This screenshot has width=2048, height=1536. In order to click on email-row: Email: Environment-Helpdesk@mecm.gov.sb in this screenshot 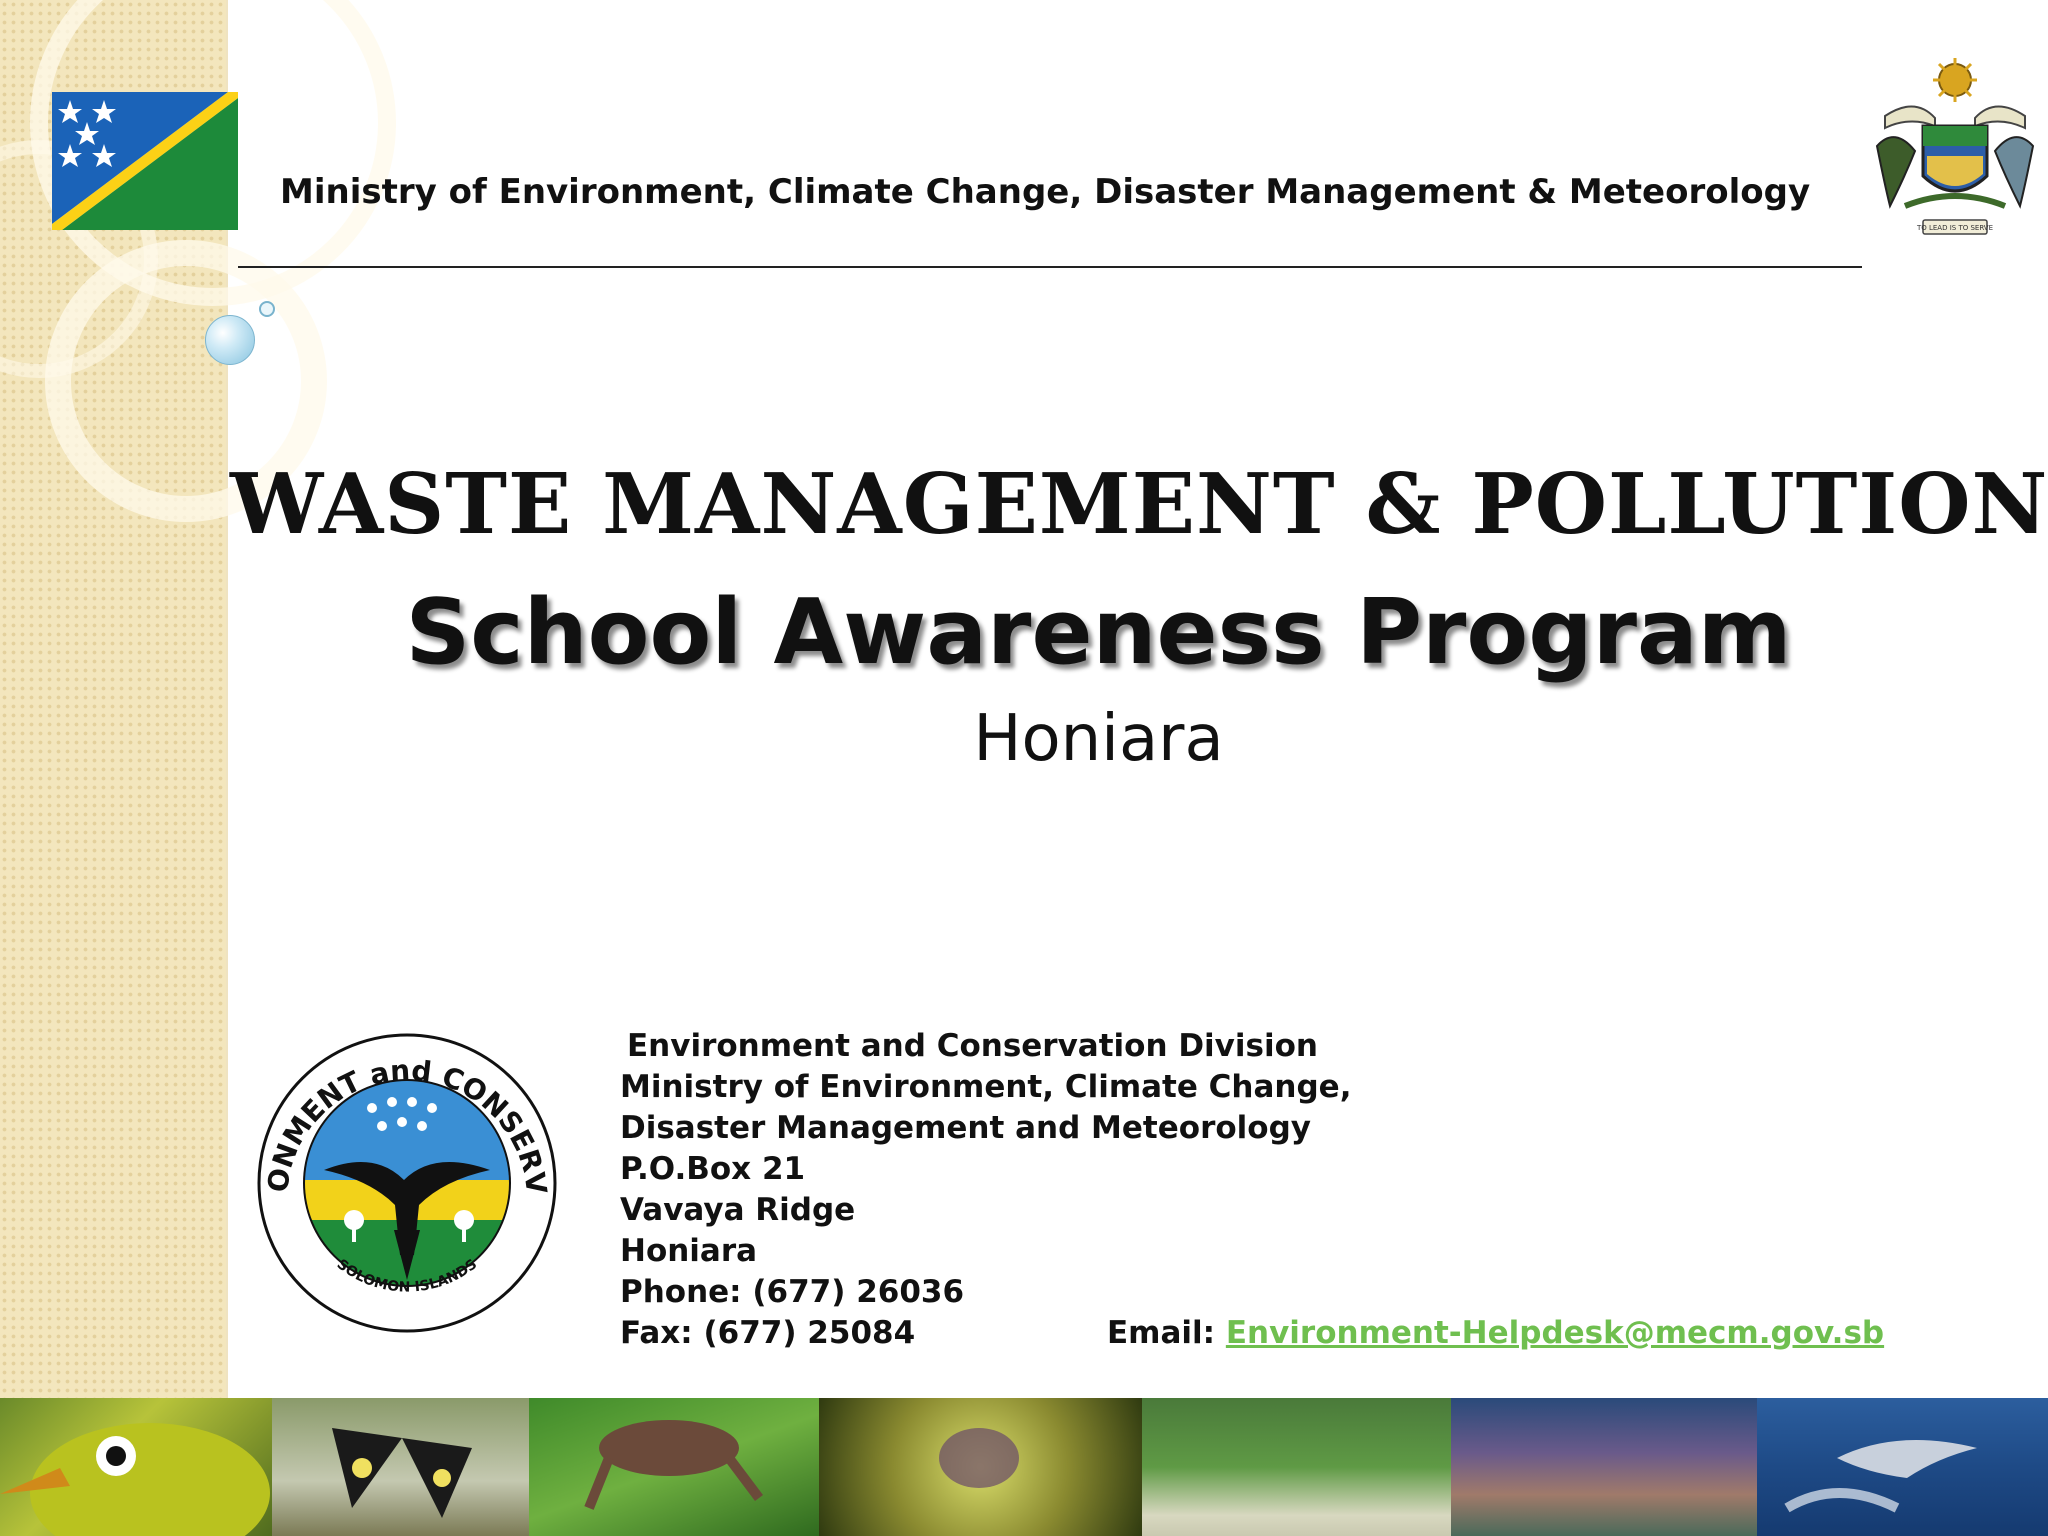, I will do `click(1495, 1333)`.